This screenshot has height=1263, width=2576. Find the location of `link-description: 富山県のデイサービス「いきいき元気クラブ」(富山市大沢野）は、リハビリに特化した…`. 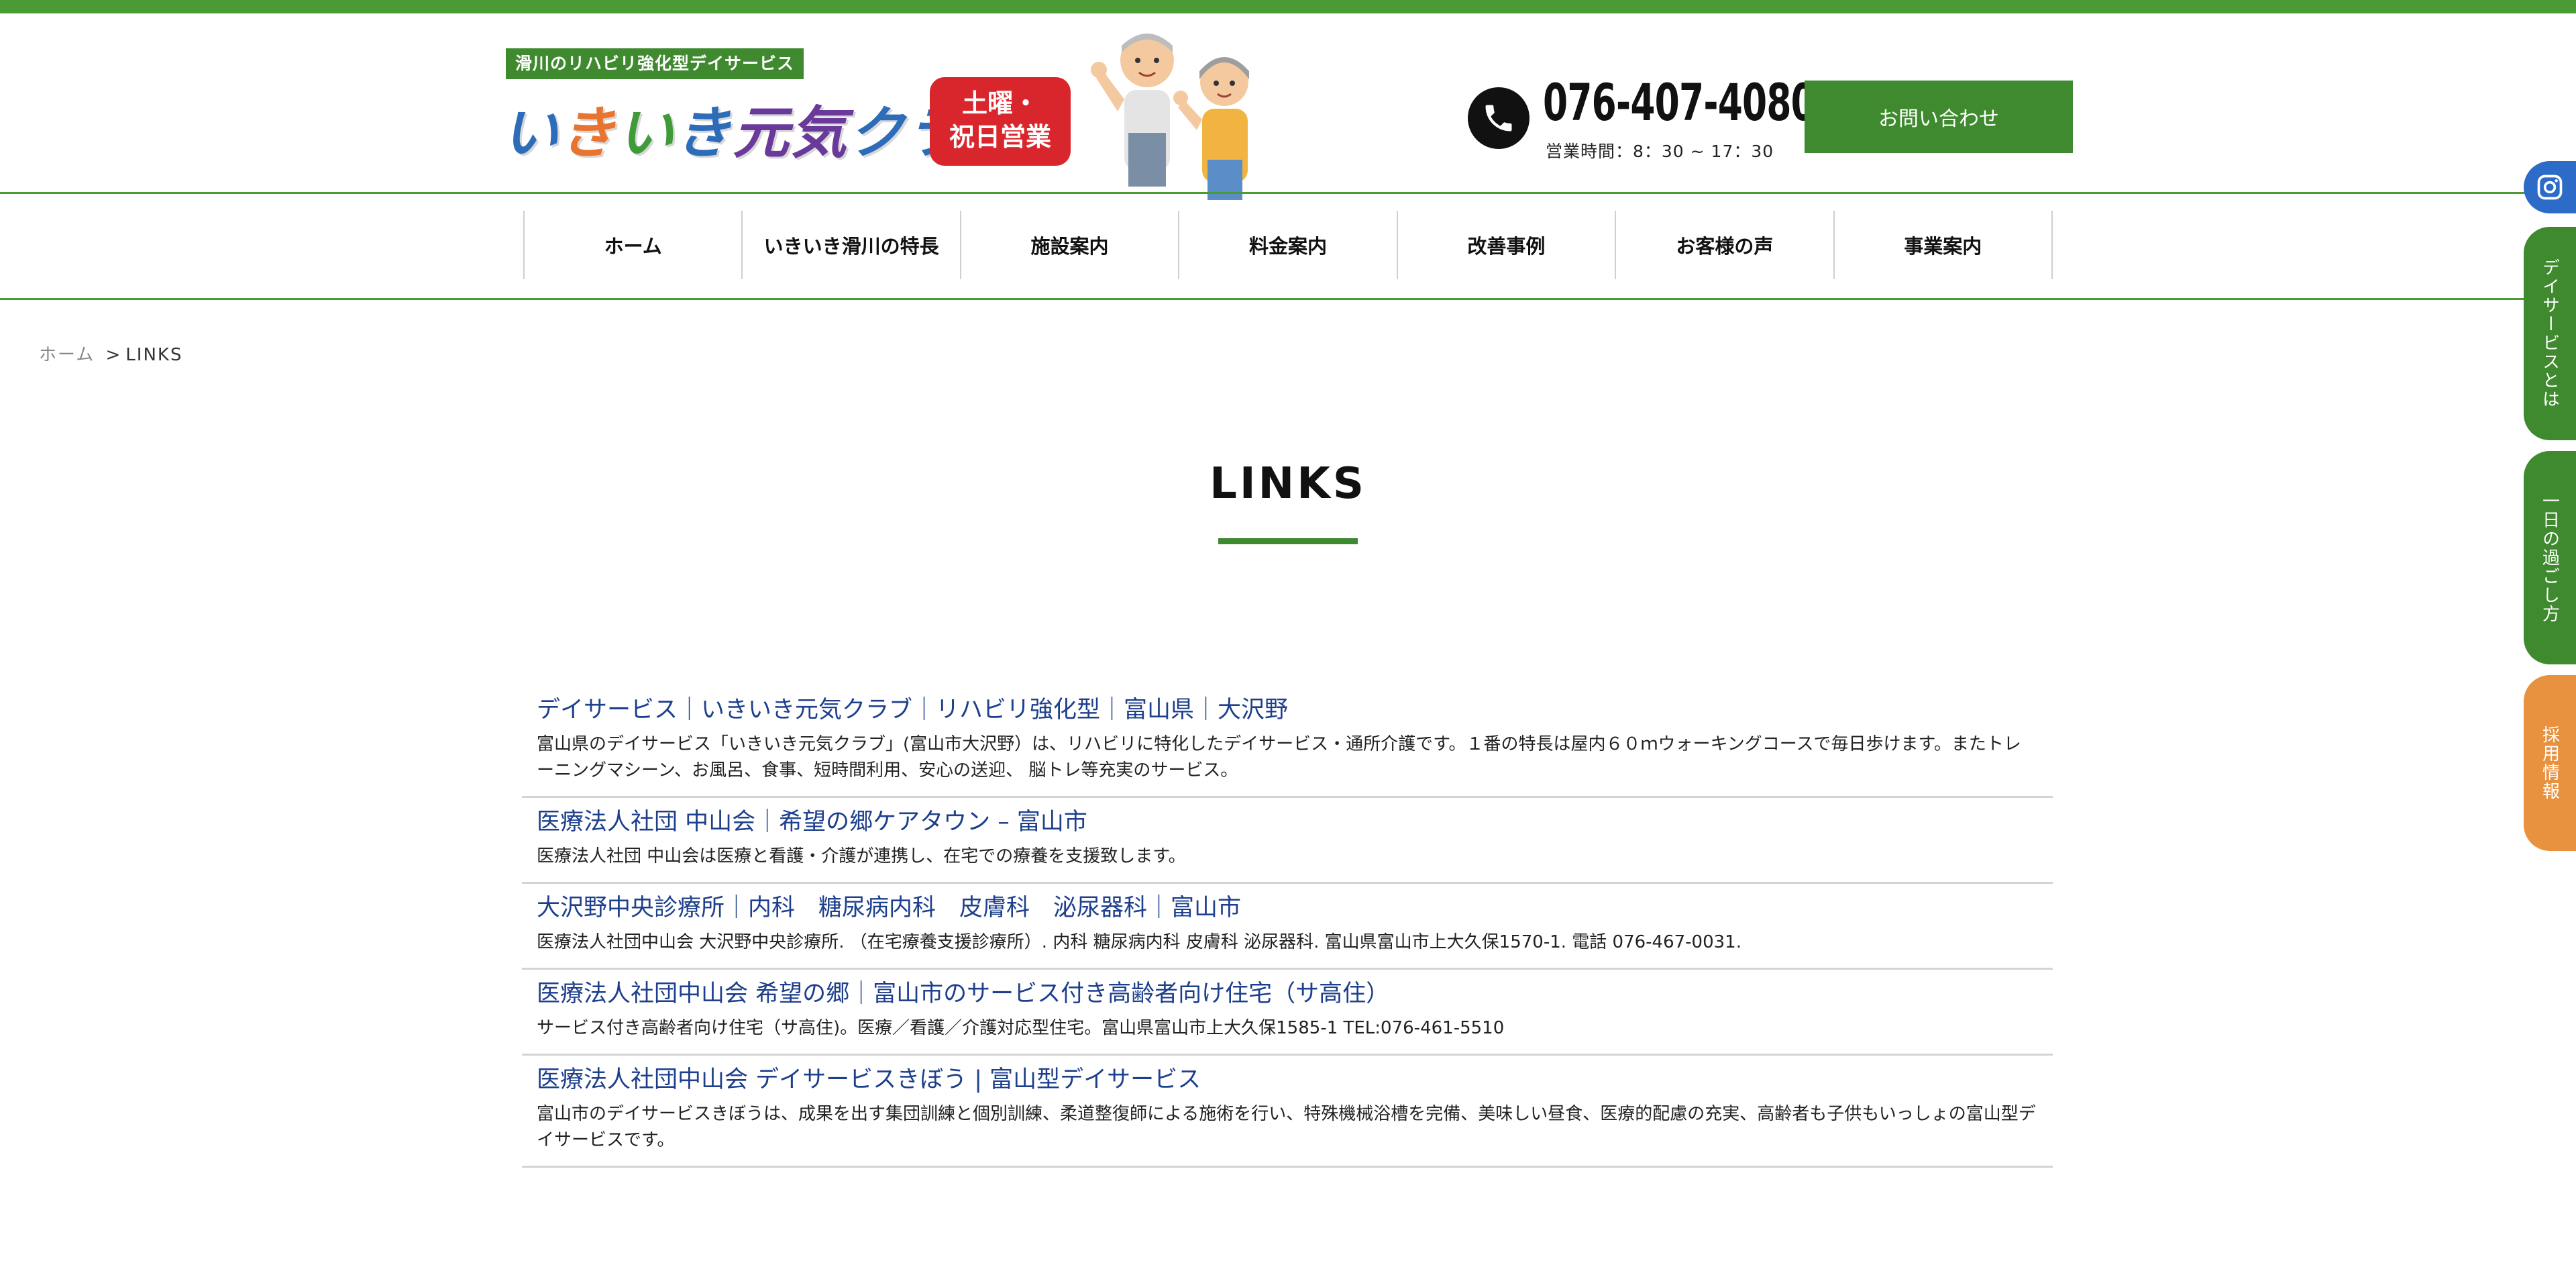

link-description: 富山県のデイサービス「いきいき元気クラブ」(富山市大沢野）は、リハビリに特化した… is located at coordinates (1279, 757).